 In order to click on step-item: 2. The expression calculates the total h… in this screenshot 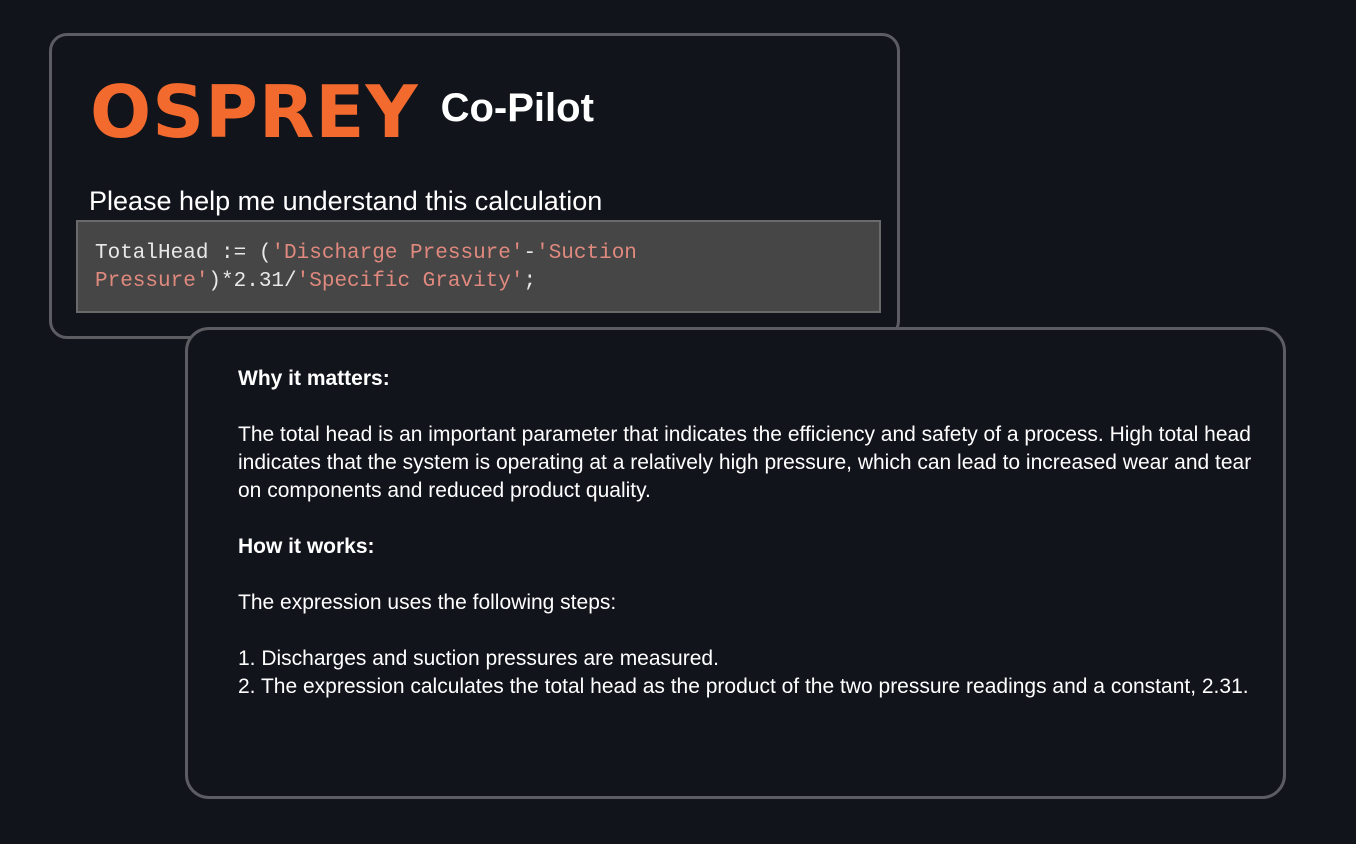, I will do `click(743, 686)`.